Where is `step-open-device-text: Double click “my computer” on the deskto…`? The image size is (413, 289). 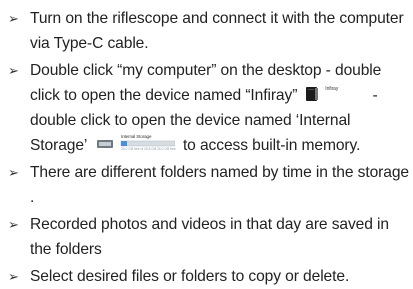 step-open-device-text: Double click “my computer” on the deskto… is located at coordinates (206, 83).